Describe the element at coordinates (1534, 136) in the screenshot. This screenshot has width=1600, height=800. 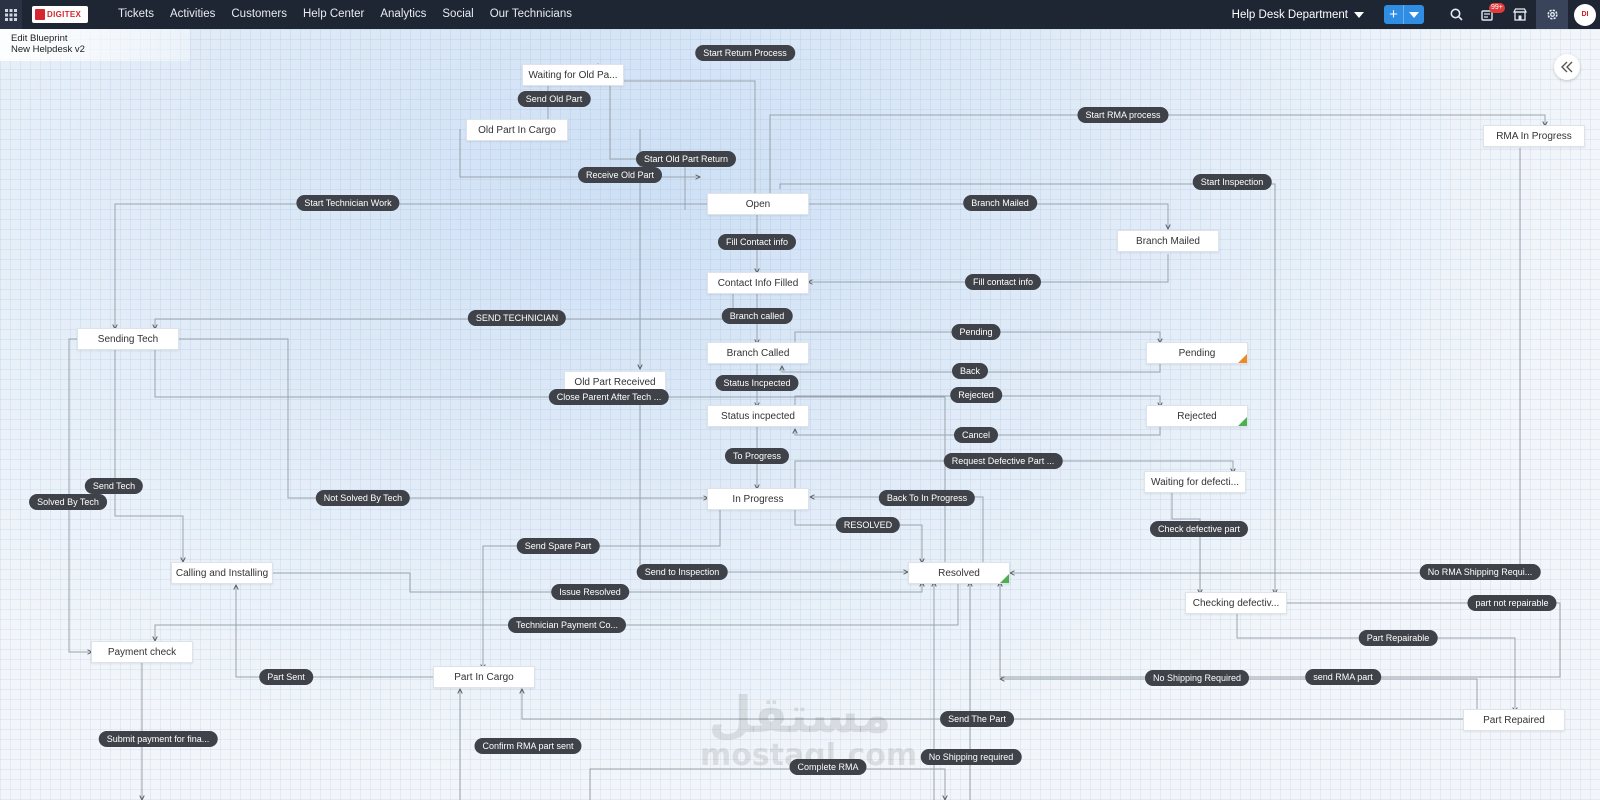
I see `state-rma-in-progress: RMA In Progress` at that location.